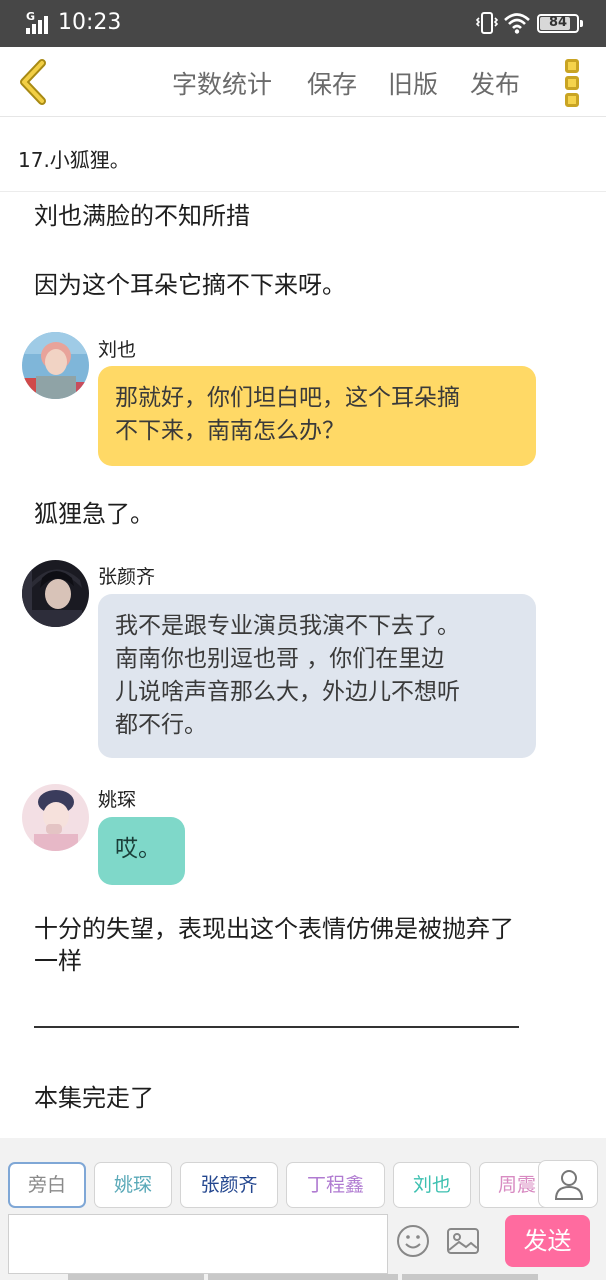  Describe the element at coordinates (495, 83) in the screenshot. I see `publish-button: 发布` at that location.